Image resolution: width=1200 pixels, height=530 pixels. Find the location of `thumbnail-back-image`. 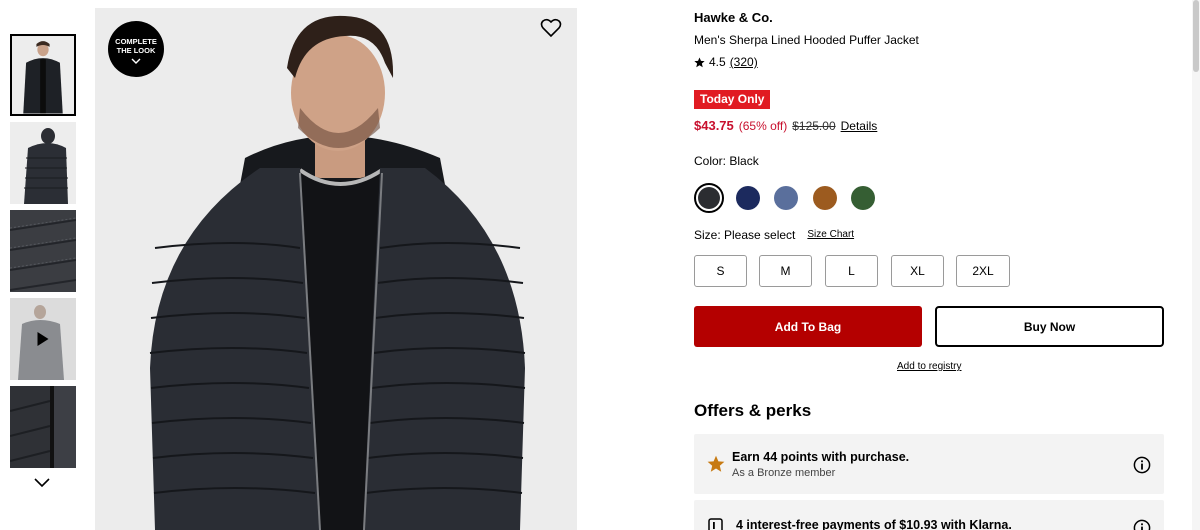

thumbnail-back-image is located at coordinates (43, 163).